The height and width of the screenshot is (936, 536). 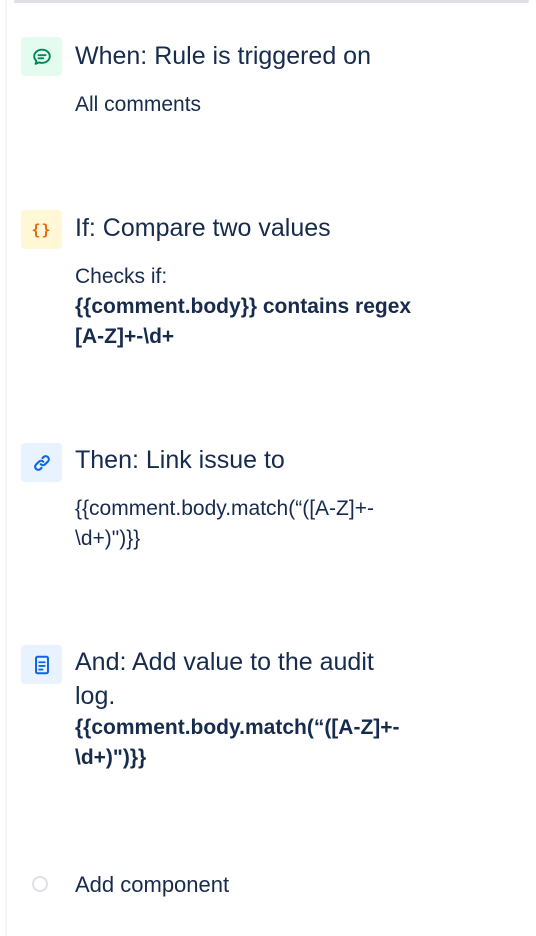 I want to click on condition-title: If: Compare two values, so click(x=203, y=228).